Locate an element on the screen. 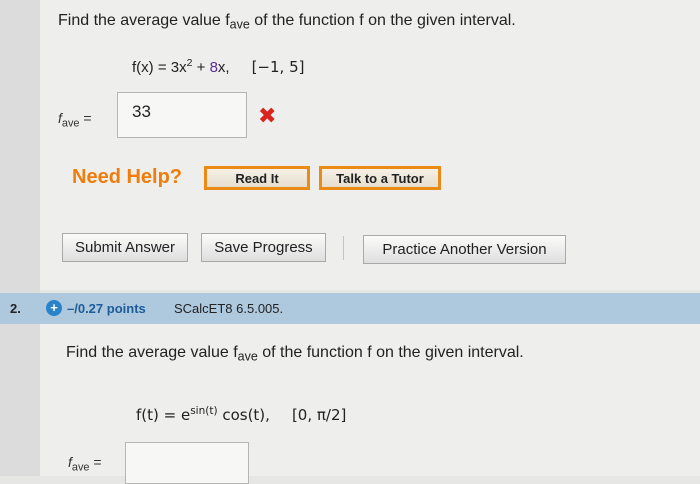 The width and height of the screenshot is (700, 484). function-interval: [−1, 5] is located at coordinates (278, 67).